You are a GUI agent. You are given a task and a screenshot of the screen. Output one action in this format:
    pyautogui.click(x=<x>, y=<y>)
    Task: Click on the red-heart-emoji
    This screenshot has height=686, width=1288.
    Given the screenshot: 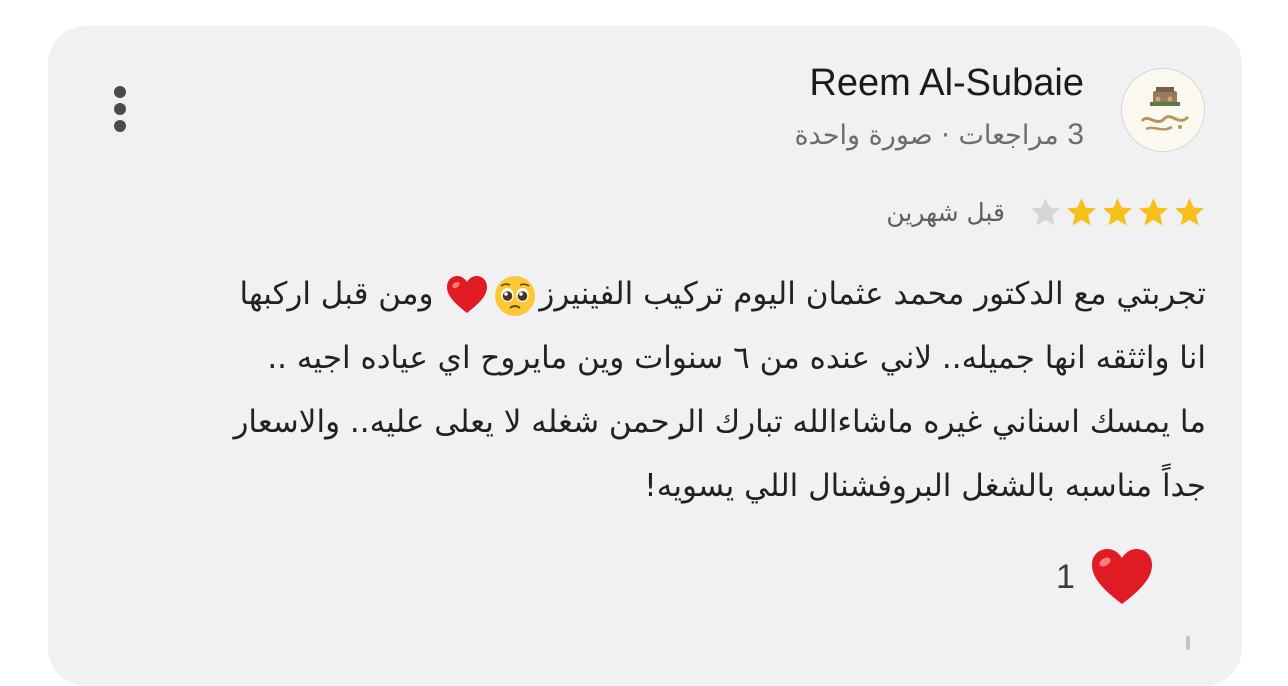 What is the action you would take?
    pyautogui.click(x=467, y=294)
    